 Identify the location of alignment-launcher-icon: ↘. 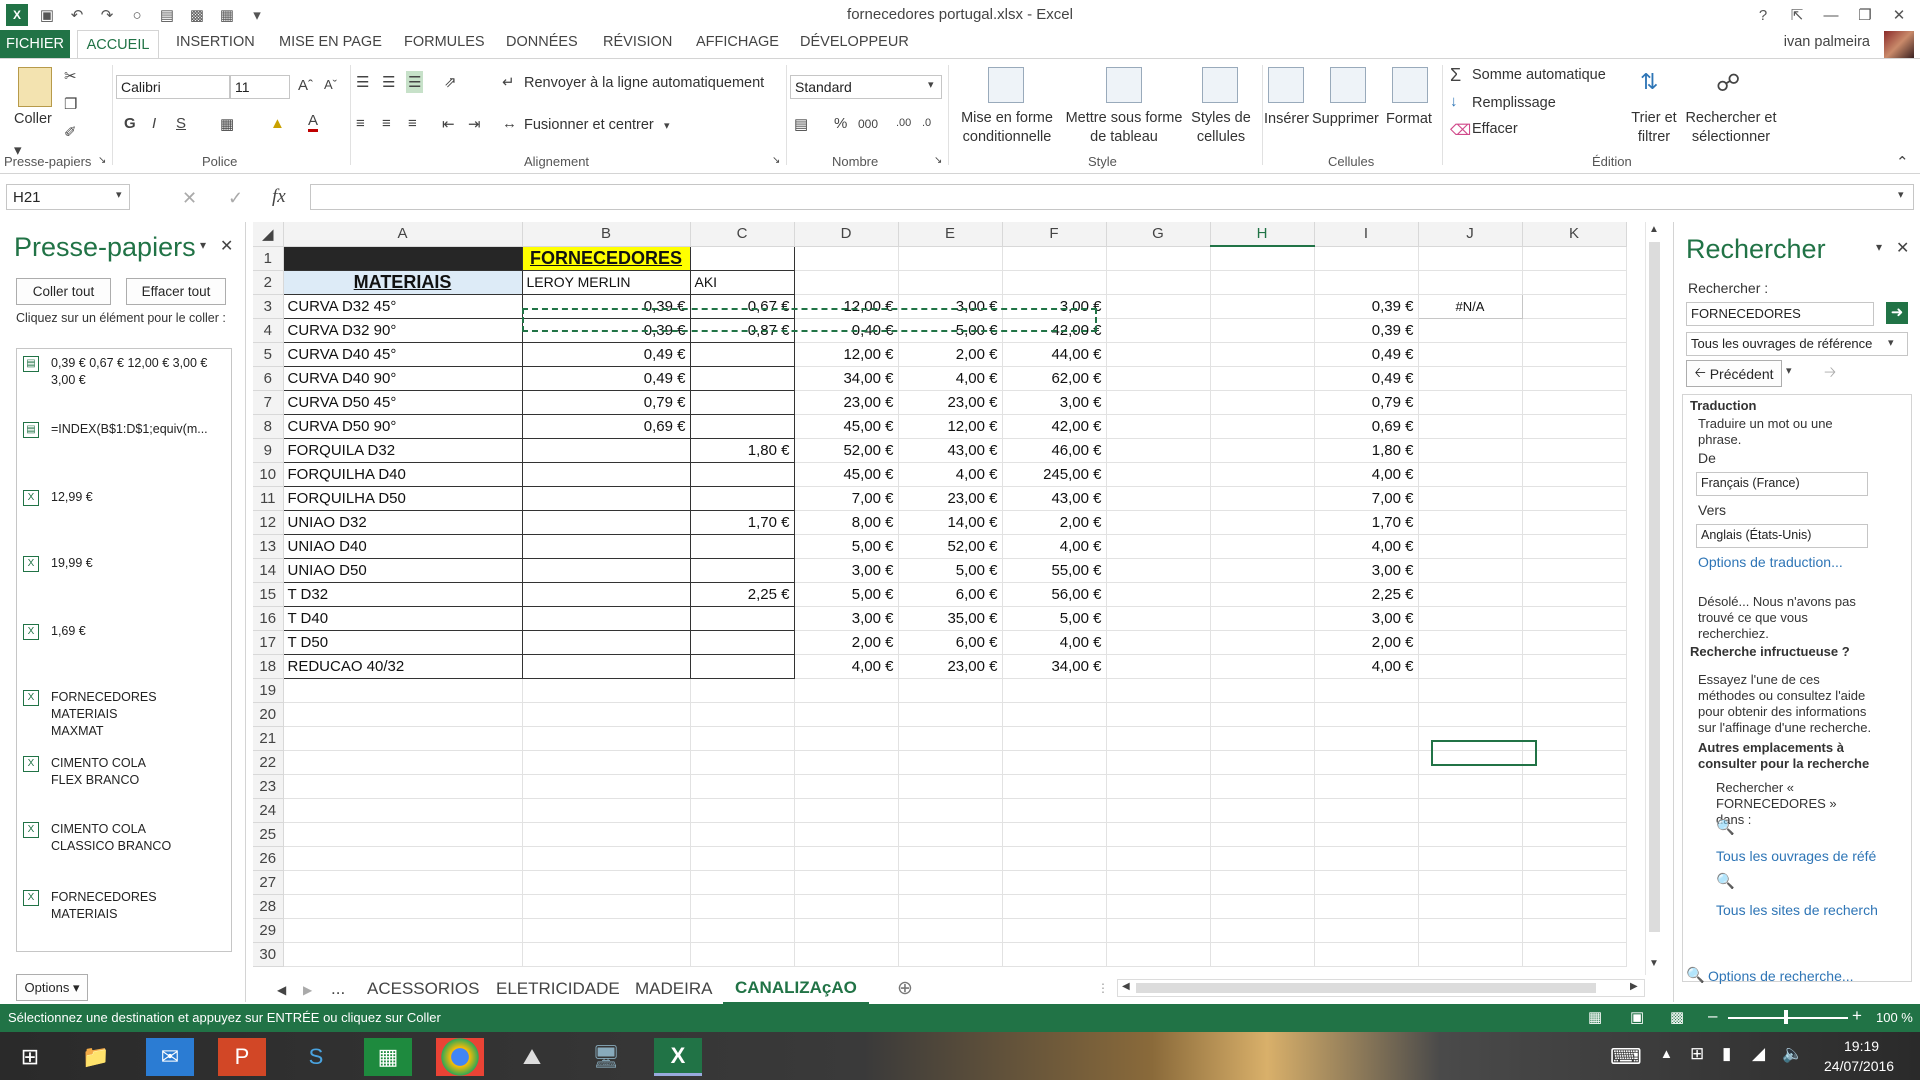
(776, 160).